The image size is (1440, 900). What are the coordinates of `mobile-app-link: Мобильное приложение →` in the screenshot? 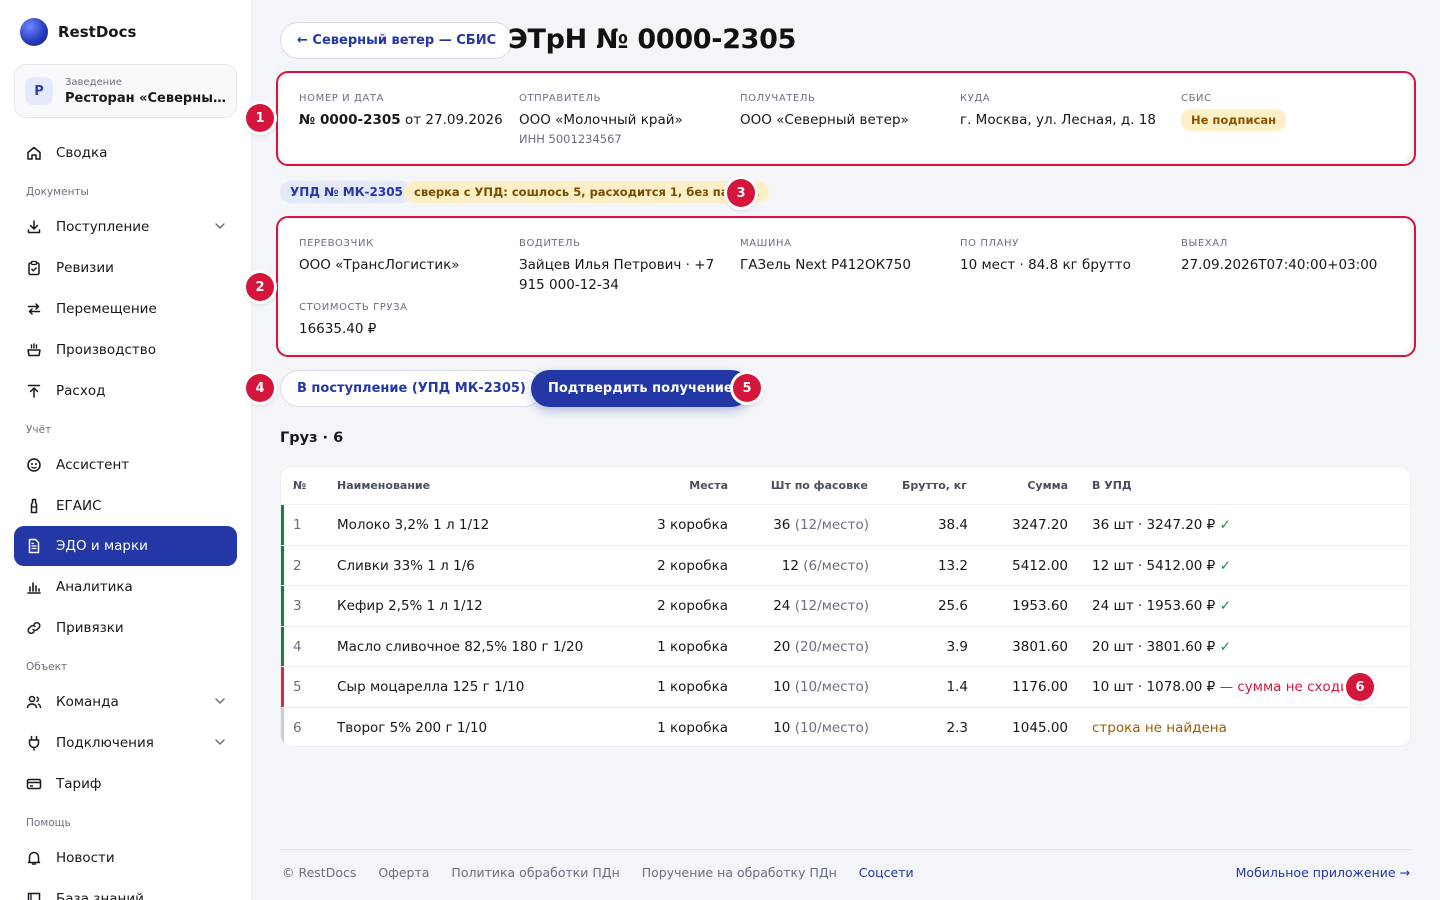 It's located at (1323, 872).